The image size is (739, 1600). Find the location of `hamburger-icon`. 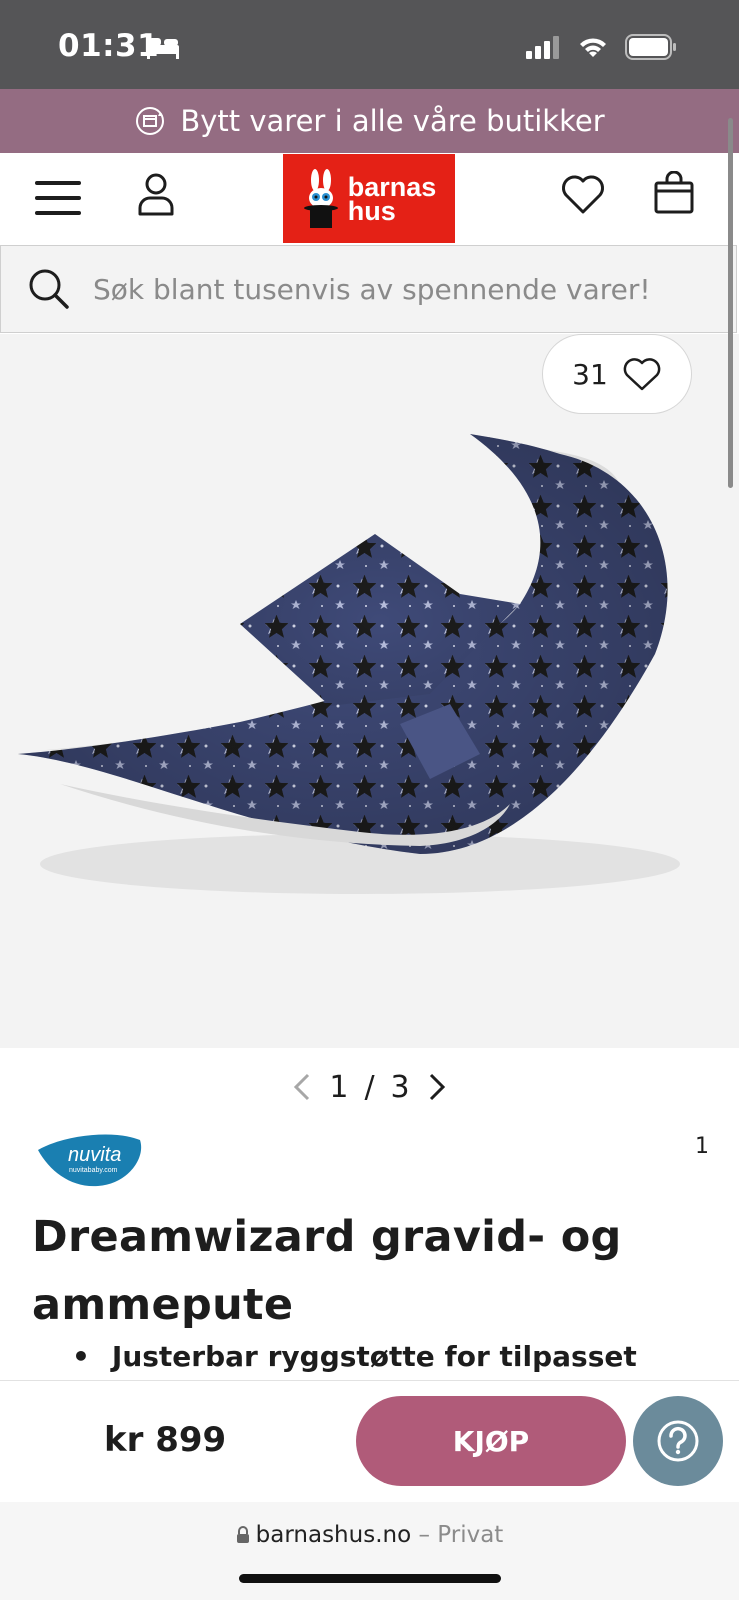

hamburger-icon is located at coordinates (58, 198).